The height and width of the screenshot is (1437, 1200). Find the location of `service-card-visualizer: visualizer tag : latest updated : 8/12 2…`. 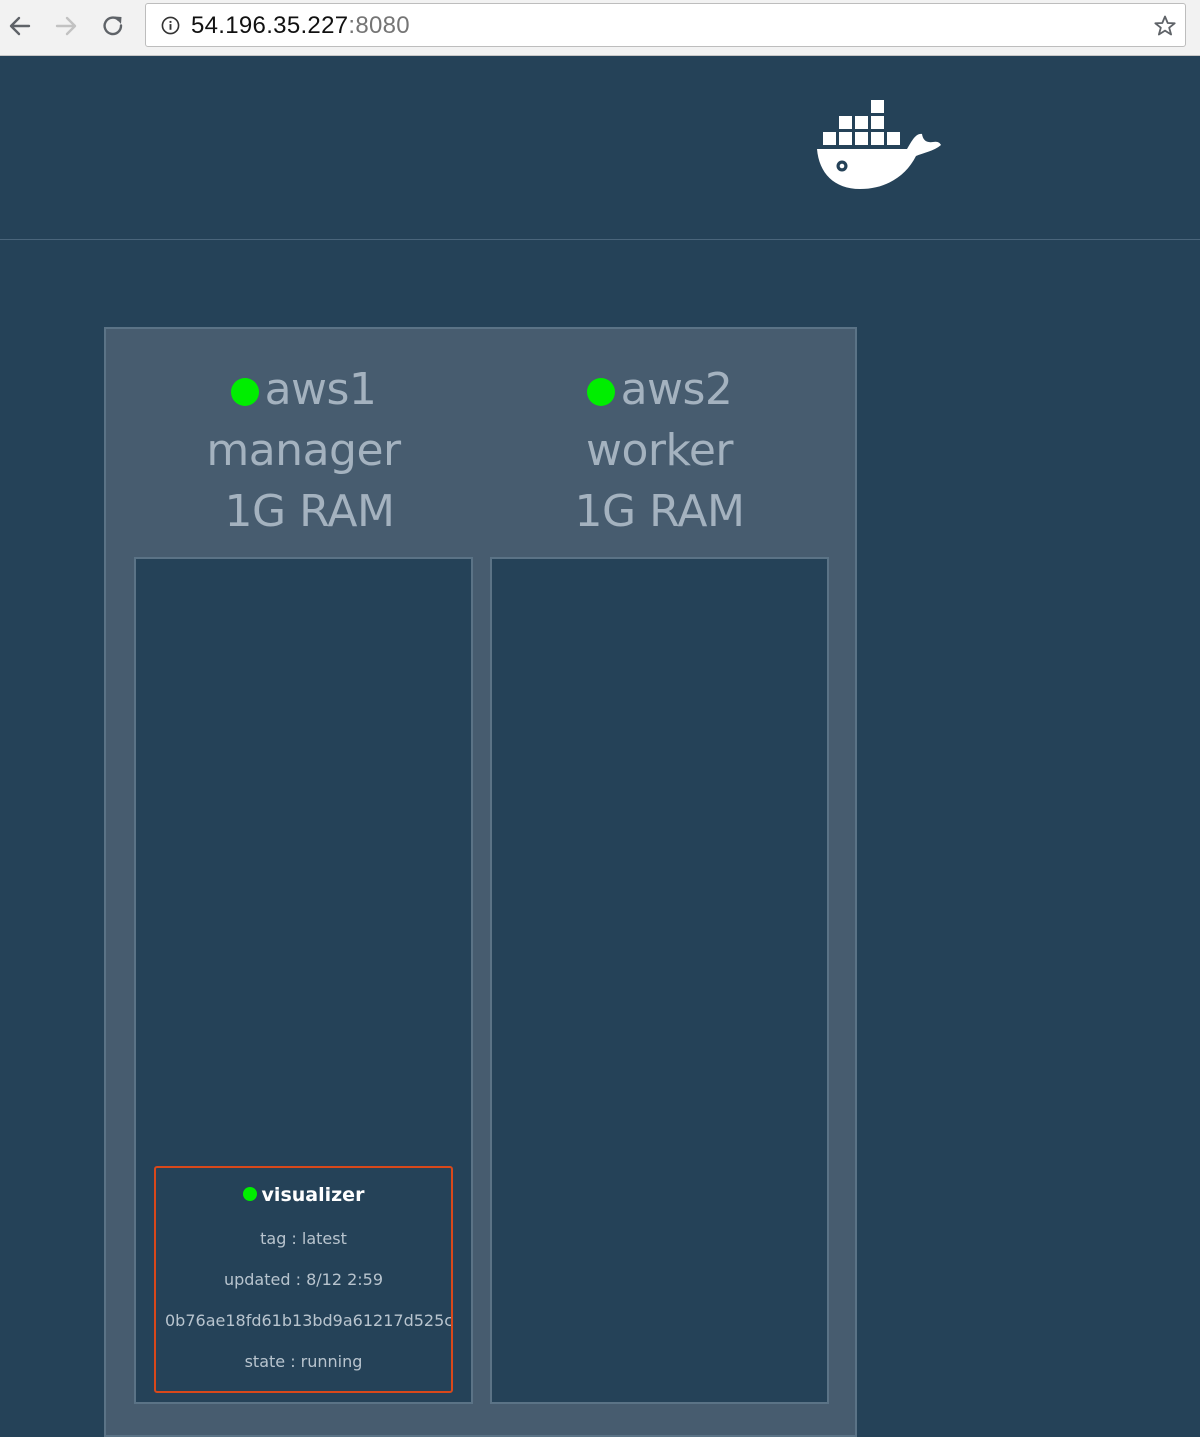

service-card-visualizer: visualizer tag : latest updated : 8/12 2… is located at coordinates (303, 1279).